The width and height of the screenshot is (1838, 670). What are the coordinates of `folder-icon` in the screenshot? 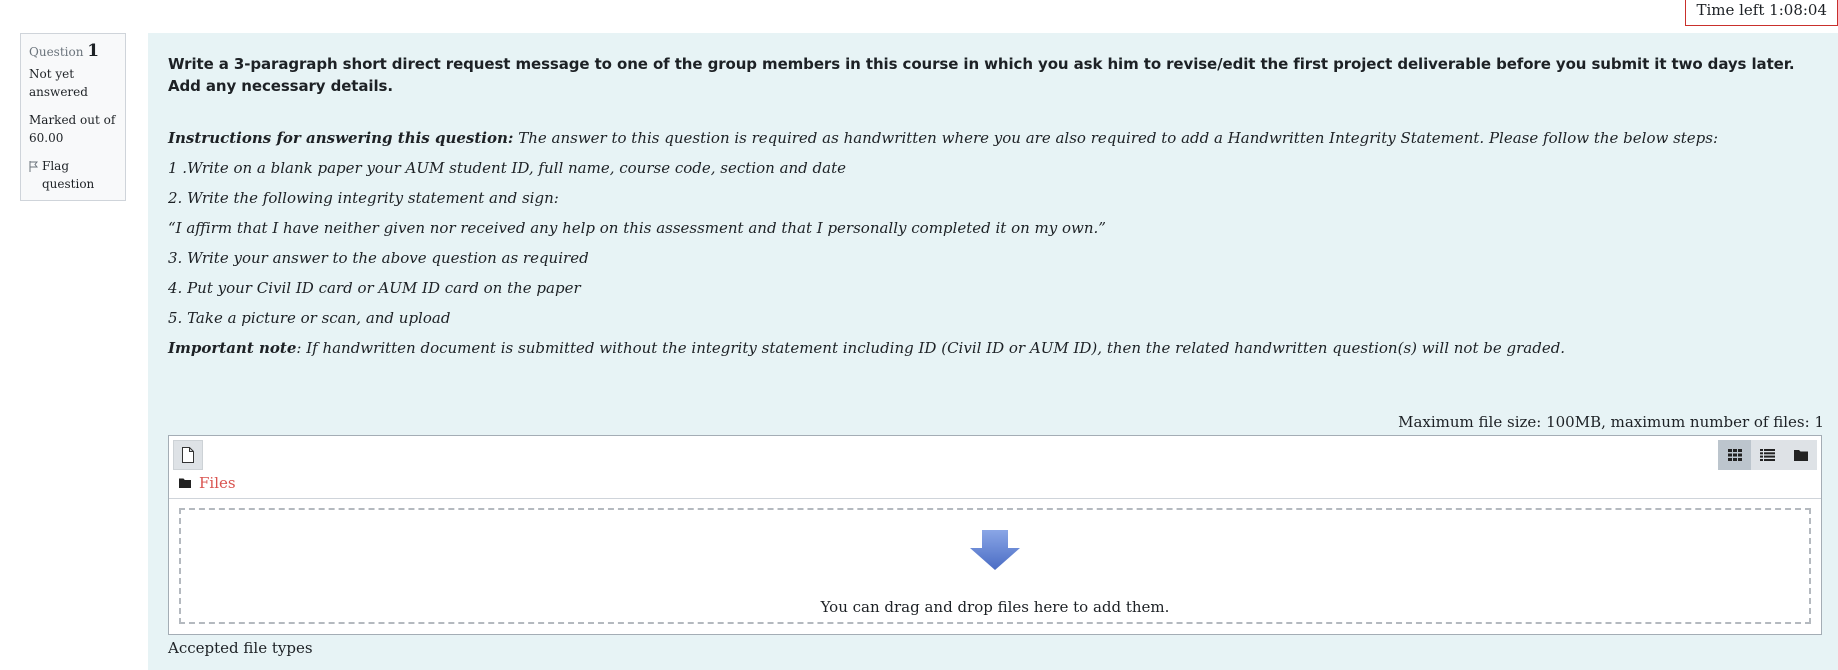 It's located at (185, 483).